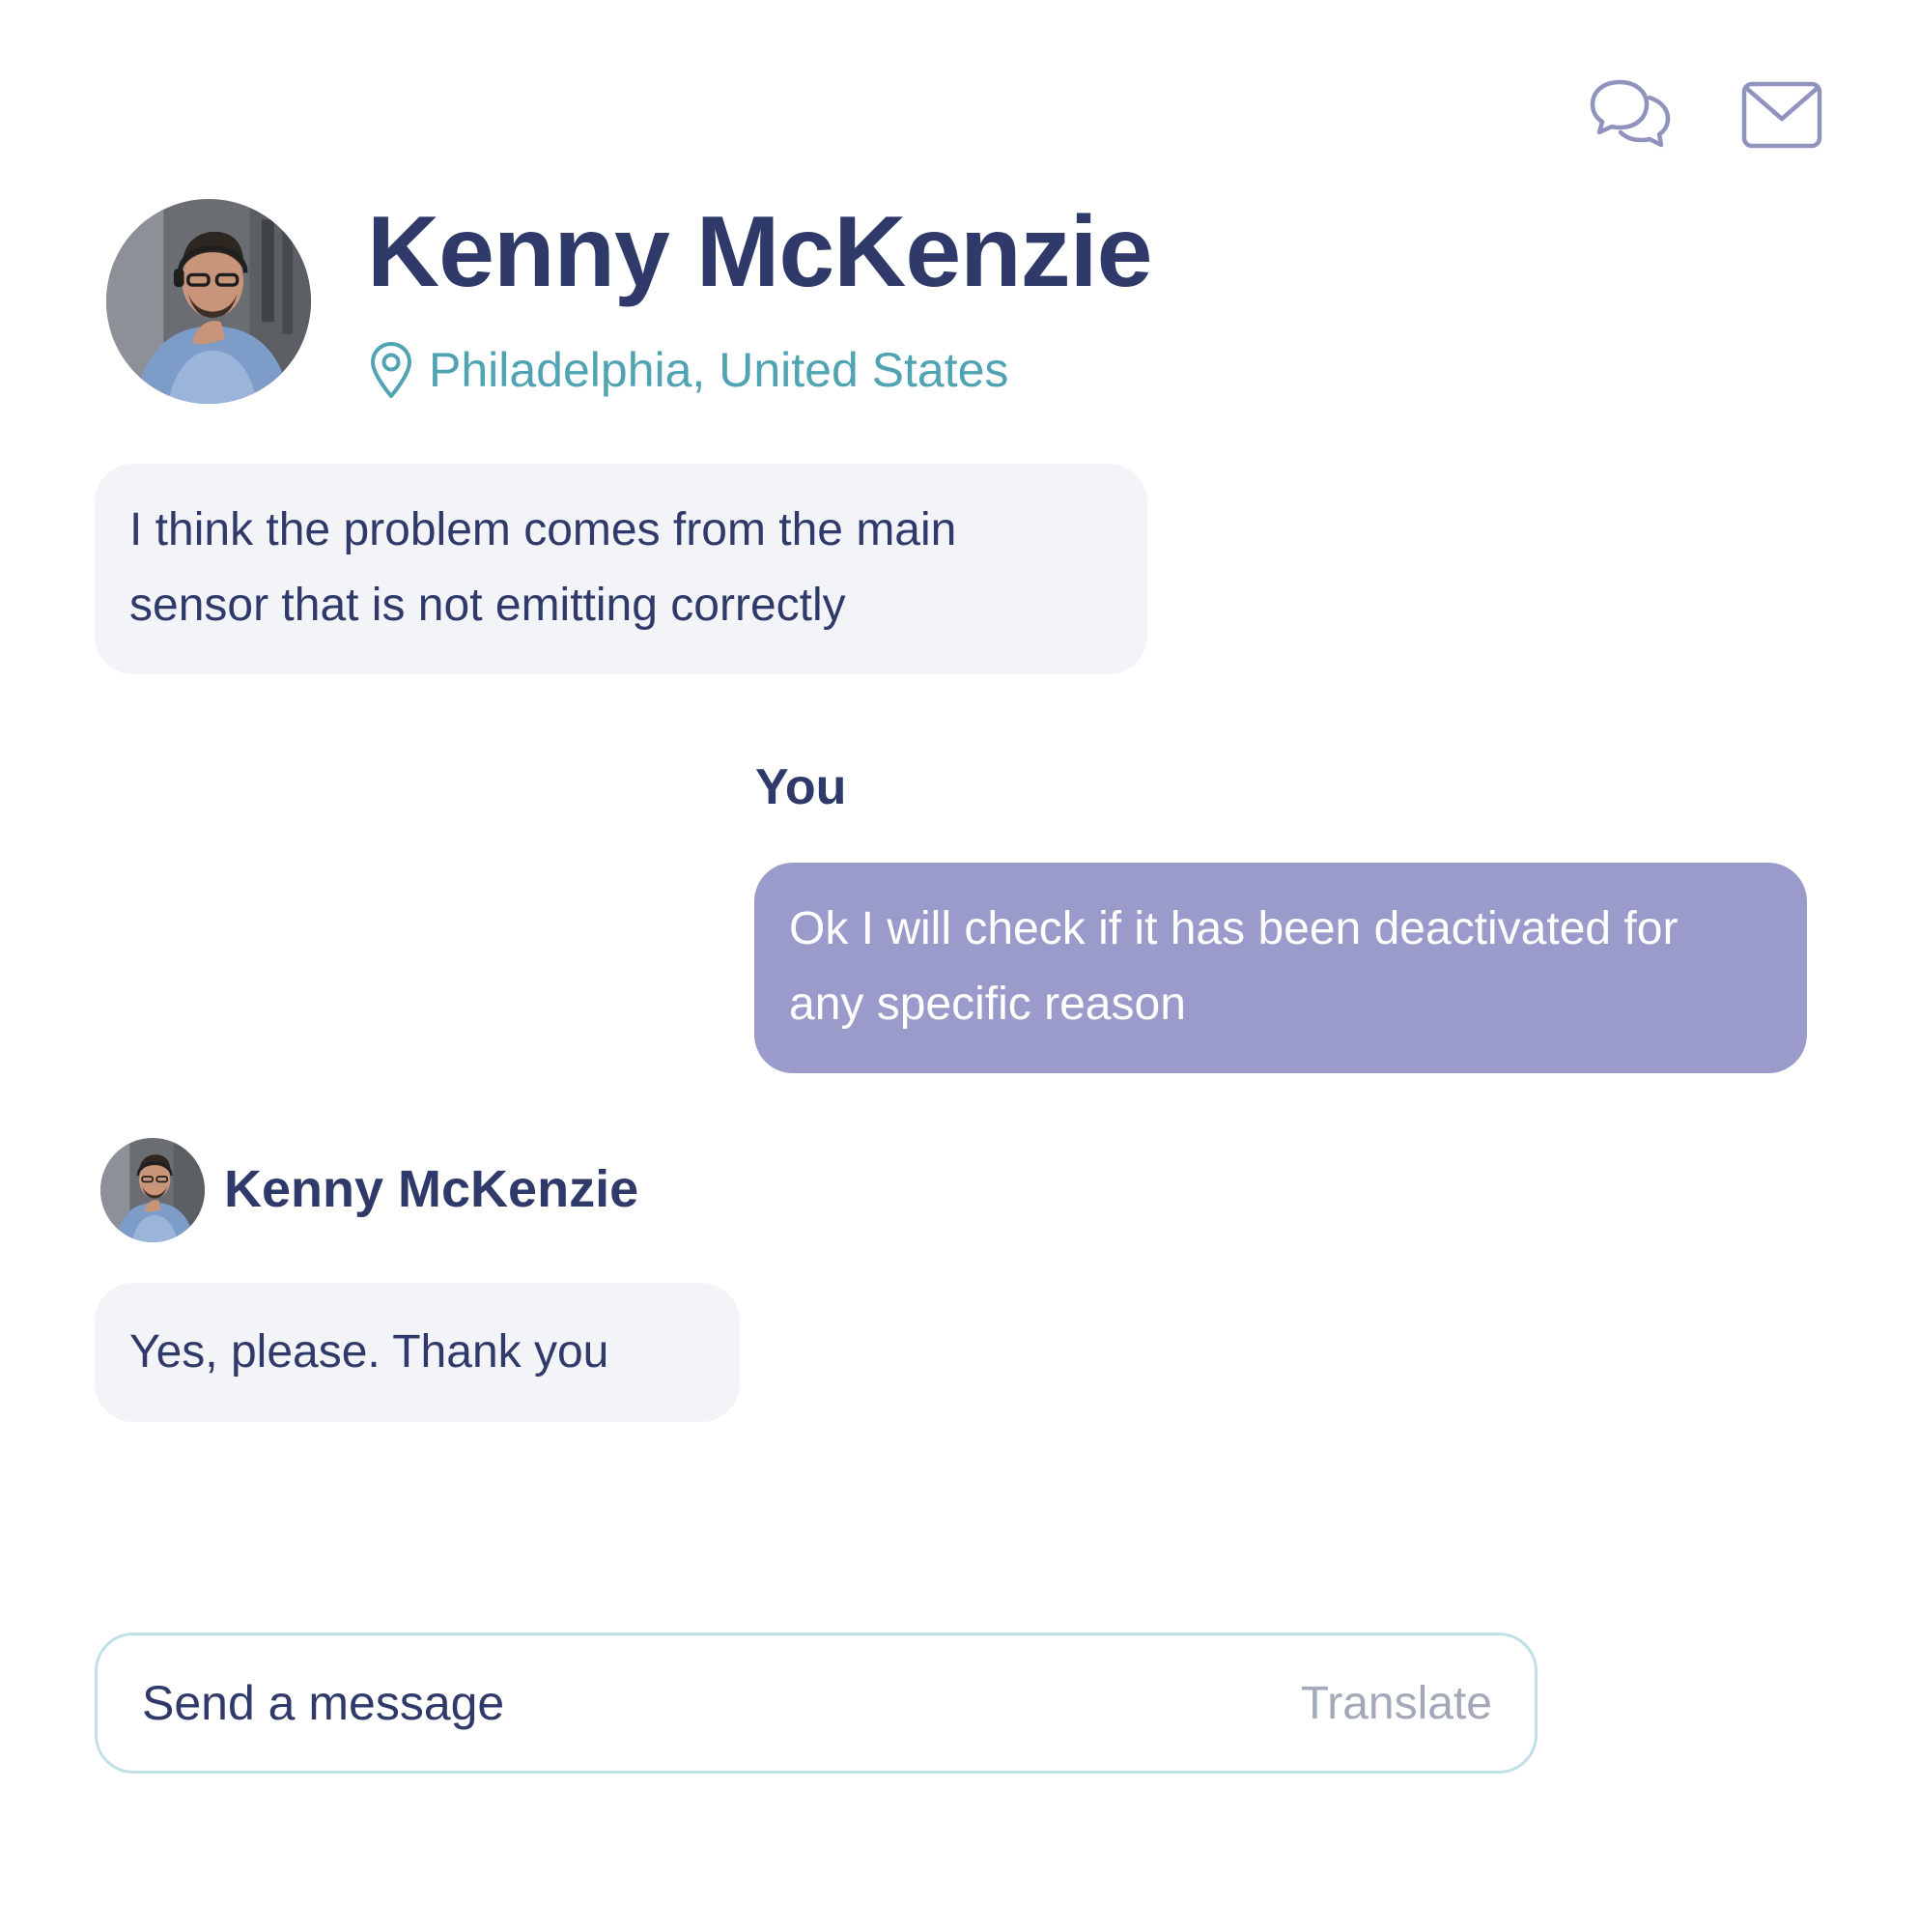 The image size is (1919, 1932). Describe the element at coordinates (487, 605) in the screenshot. I see `message-line: sensor that is not emitting correctly` at that location.